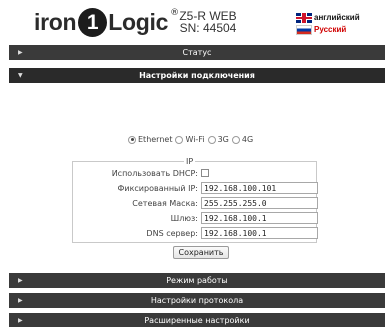  I want to click on ironlogic-logo: iron 1 Logic ®, so click(106, 22).